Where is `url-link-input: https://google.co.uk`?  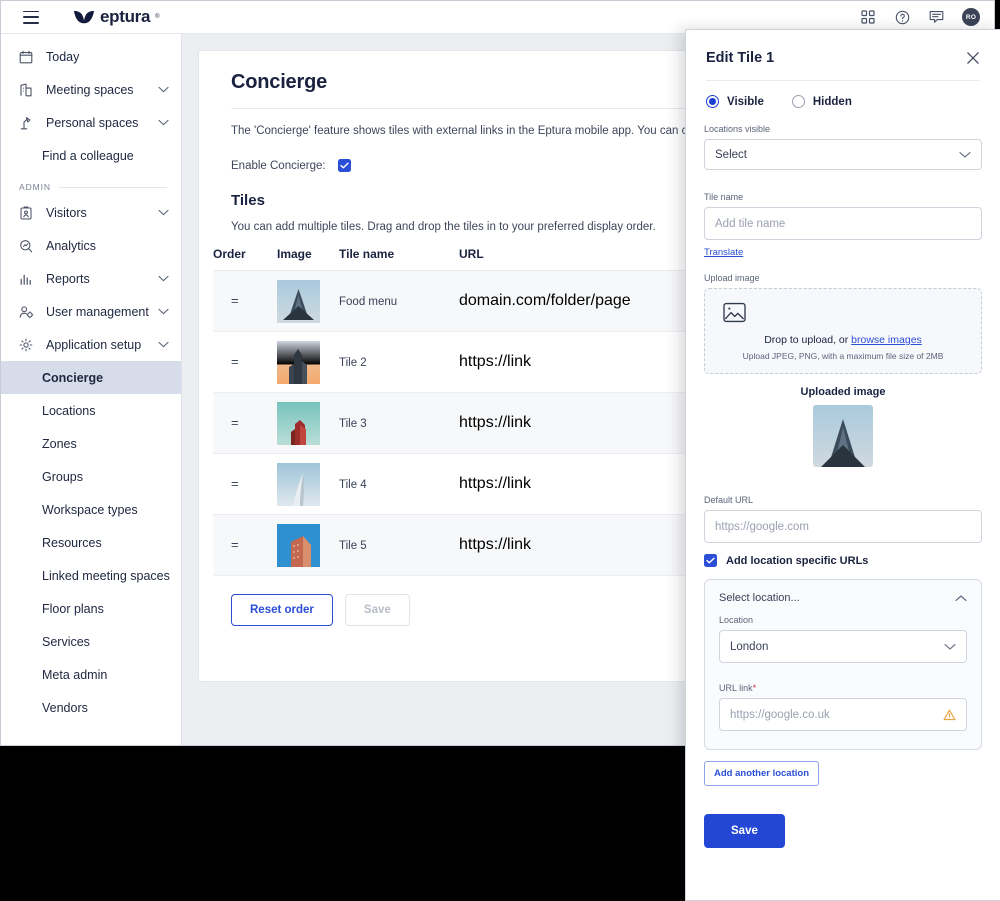
url-link-input: https://google.co.uk is located at coordinates (843, 714).